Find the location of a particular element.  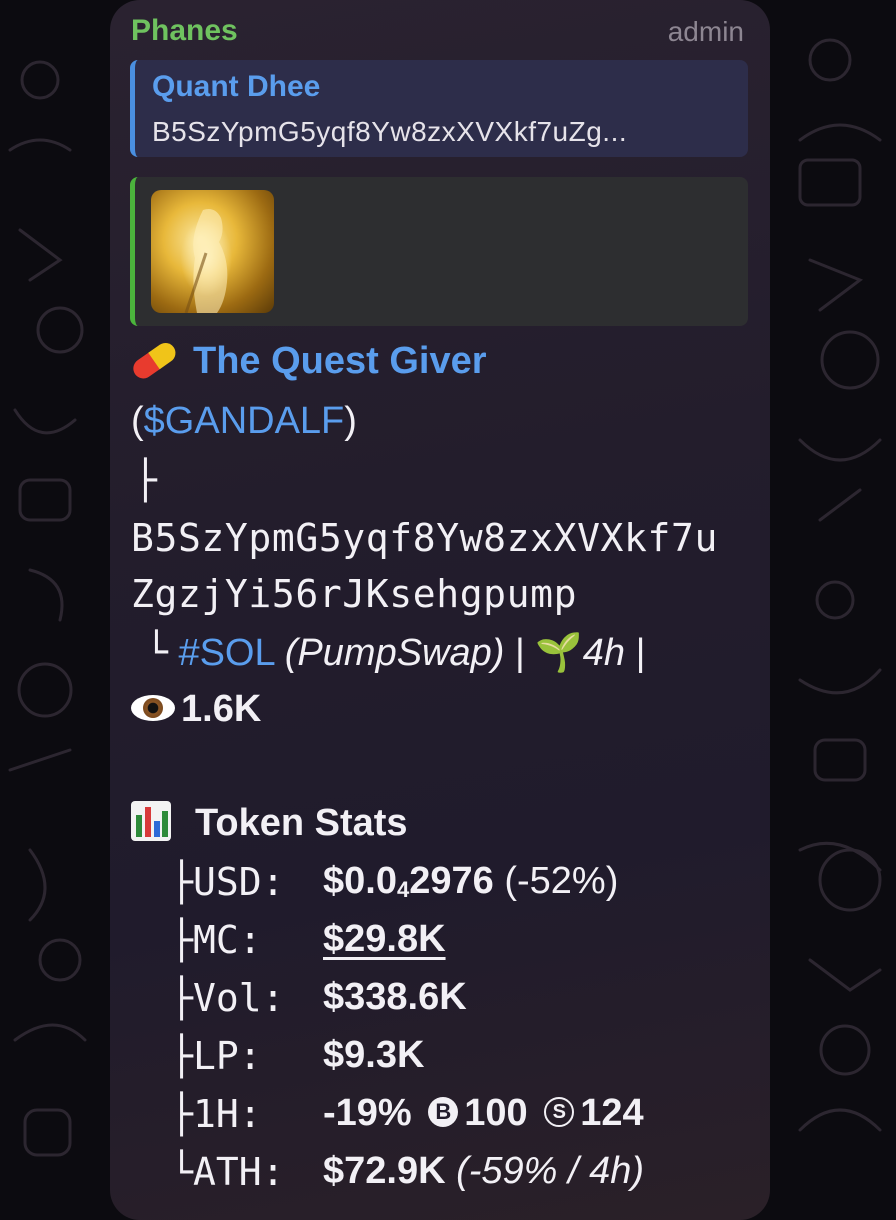

stat-row-ath: └ATH: $72.9K (-59% / 4h) is located at coordinates (407, 1172).